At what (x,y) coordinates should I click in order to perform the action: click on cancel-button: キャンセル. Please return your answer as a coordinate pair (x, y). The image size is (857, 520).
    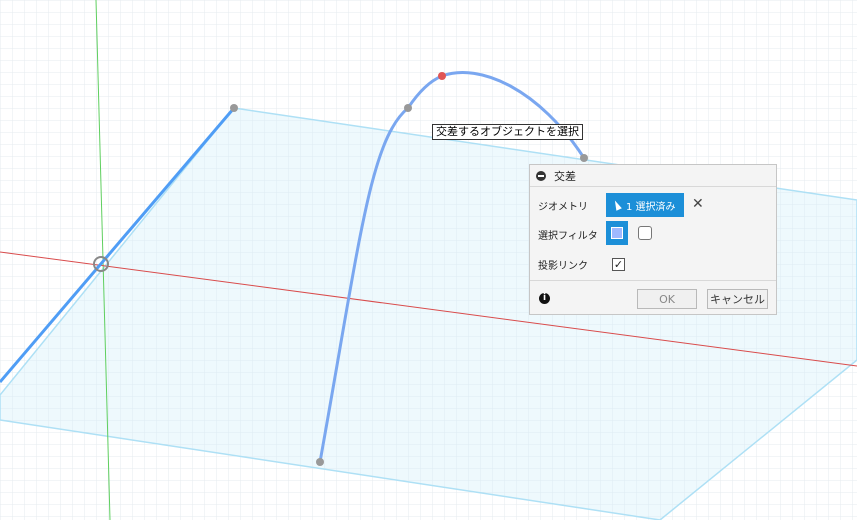
    Looking at the image, I should click on (737, 299).